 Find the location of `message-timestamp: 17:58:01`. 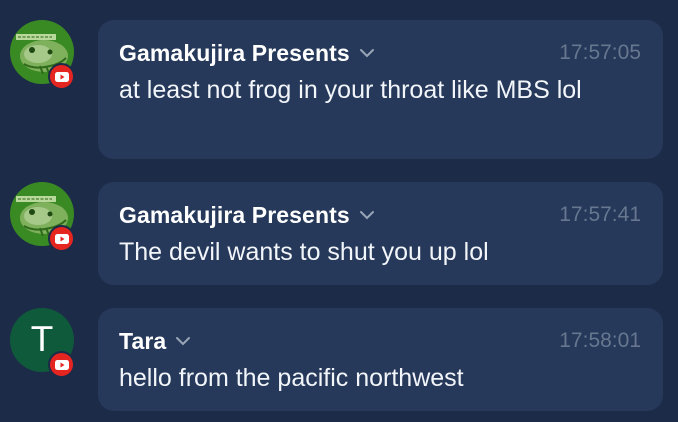

message-timestamp: 17:58:01 is located at coordinates (600, 340).